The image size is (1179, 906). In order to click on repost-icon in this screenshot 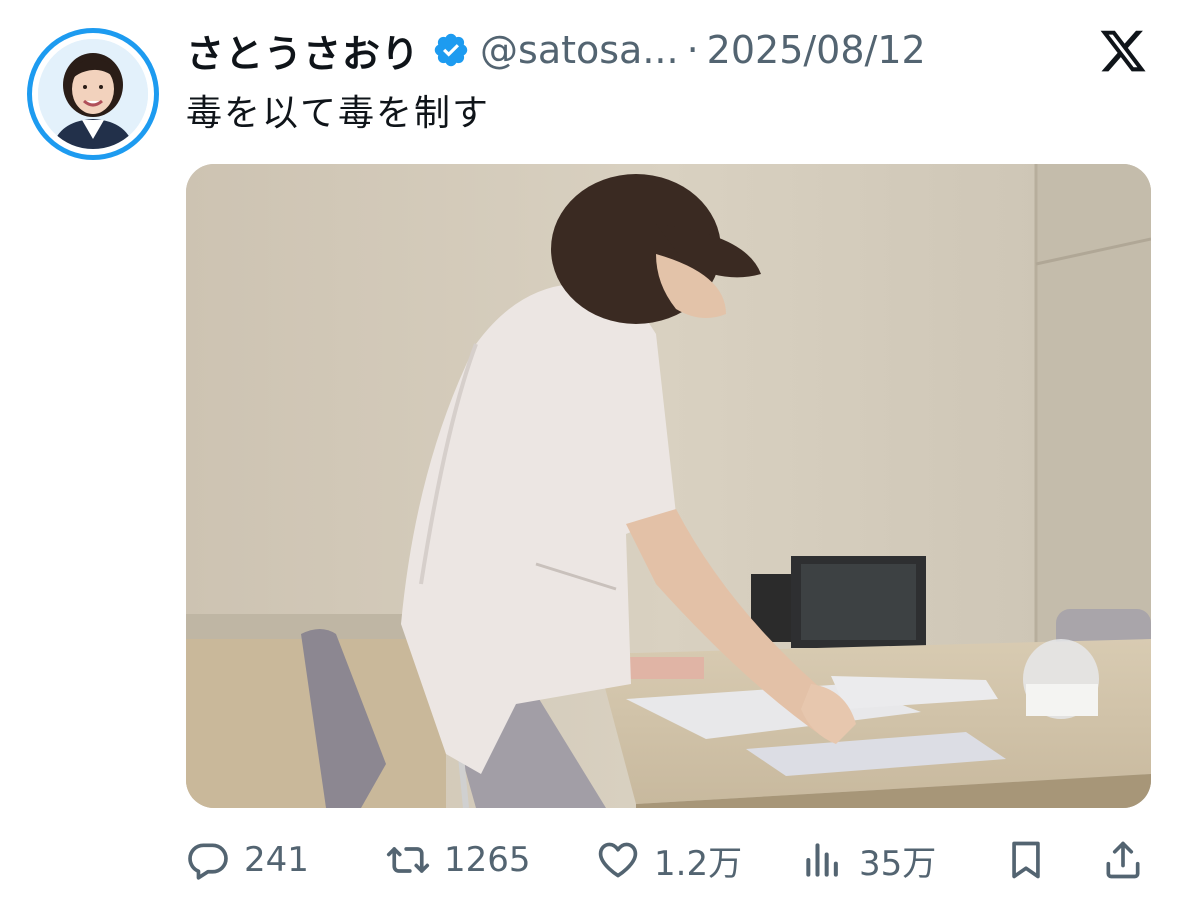, I will do `click(408, 860)`.